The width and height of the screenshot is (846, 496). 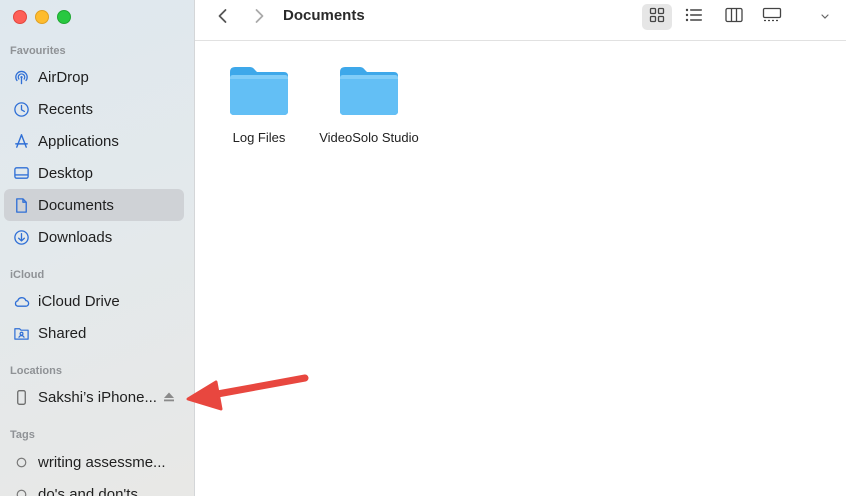 I want to click on traffic-lights, so click(x=42, y=17).